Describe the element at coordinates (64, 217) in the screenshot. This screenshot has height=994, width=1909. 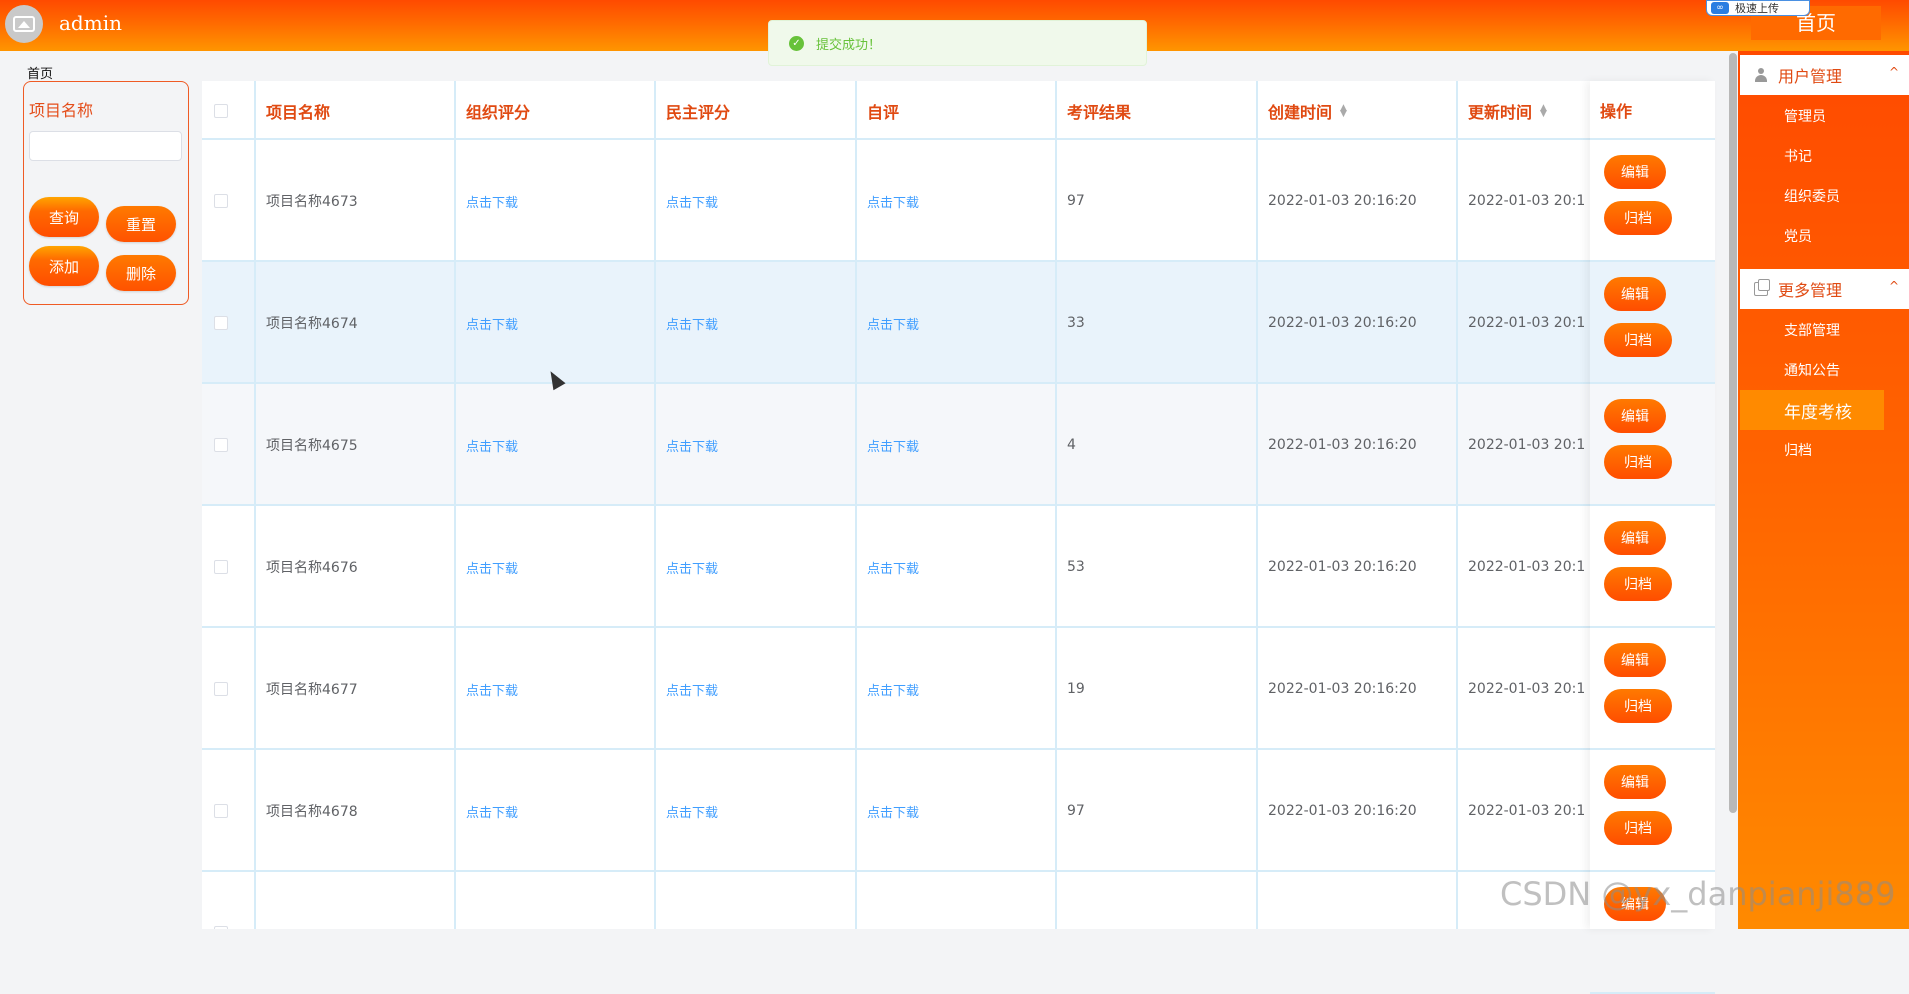
I see `query-button: 查询` at that location.